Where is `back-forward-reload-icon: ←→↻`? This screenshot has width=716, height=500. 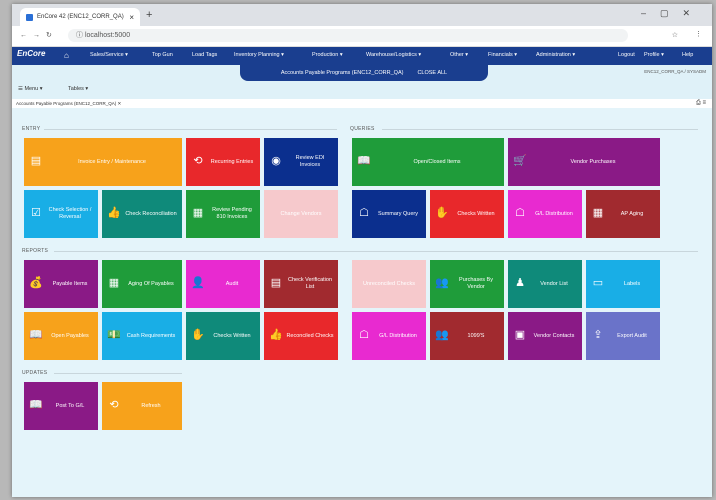 back-forward-reload-icon: ←→↻ is located at coordinates (39, 35).